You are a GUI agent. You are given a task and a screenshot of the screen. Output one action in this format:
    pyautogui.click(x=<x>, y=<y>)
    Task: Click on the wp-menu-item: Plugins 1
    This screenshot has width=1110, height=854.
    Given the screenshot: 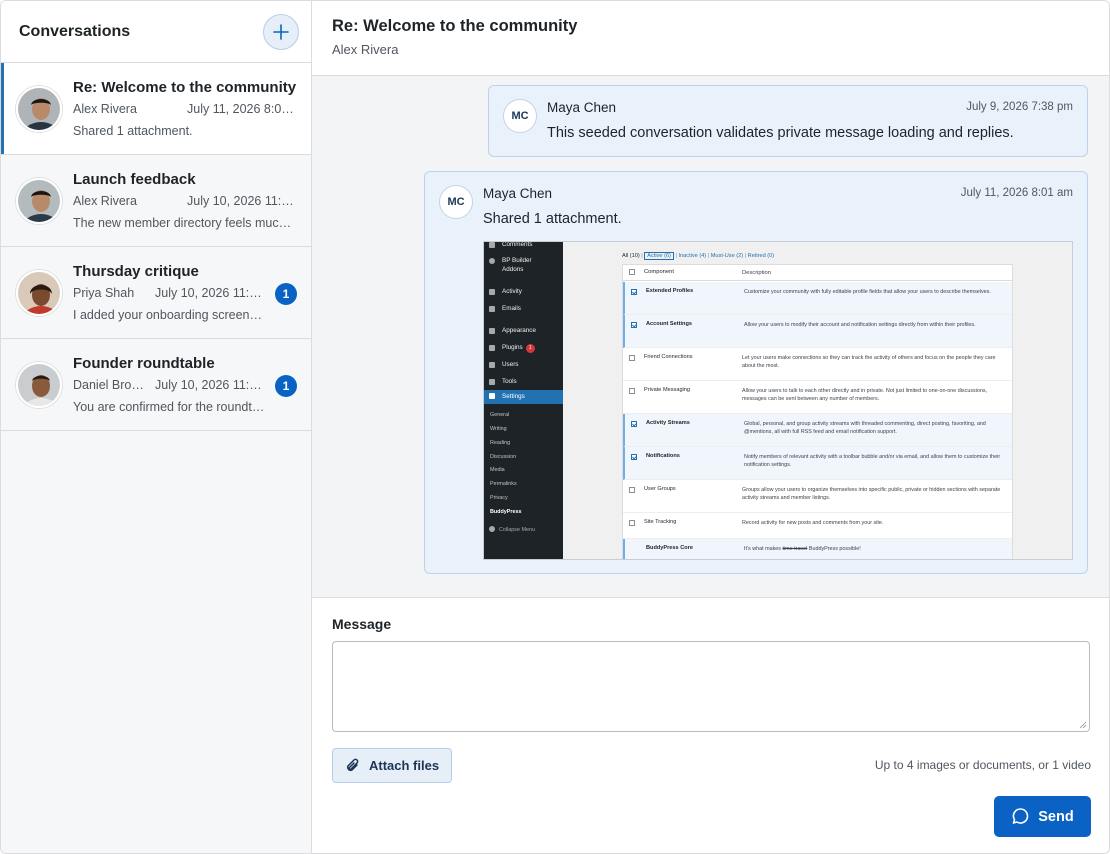 What is the action you would take?
    pyautogui.click(x=523, y=348)
    